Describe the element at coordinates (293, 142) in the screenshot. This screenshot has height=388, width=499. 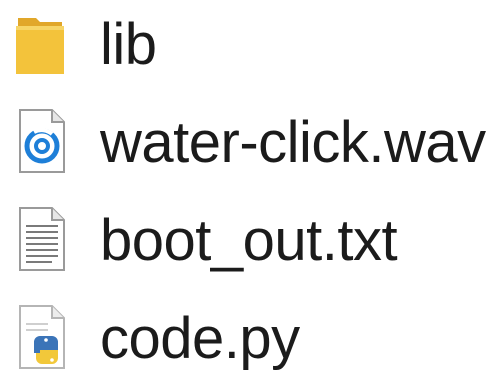
I see `file-name: water-click.wav` at that location.